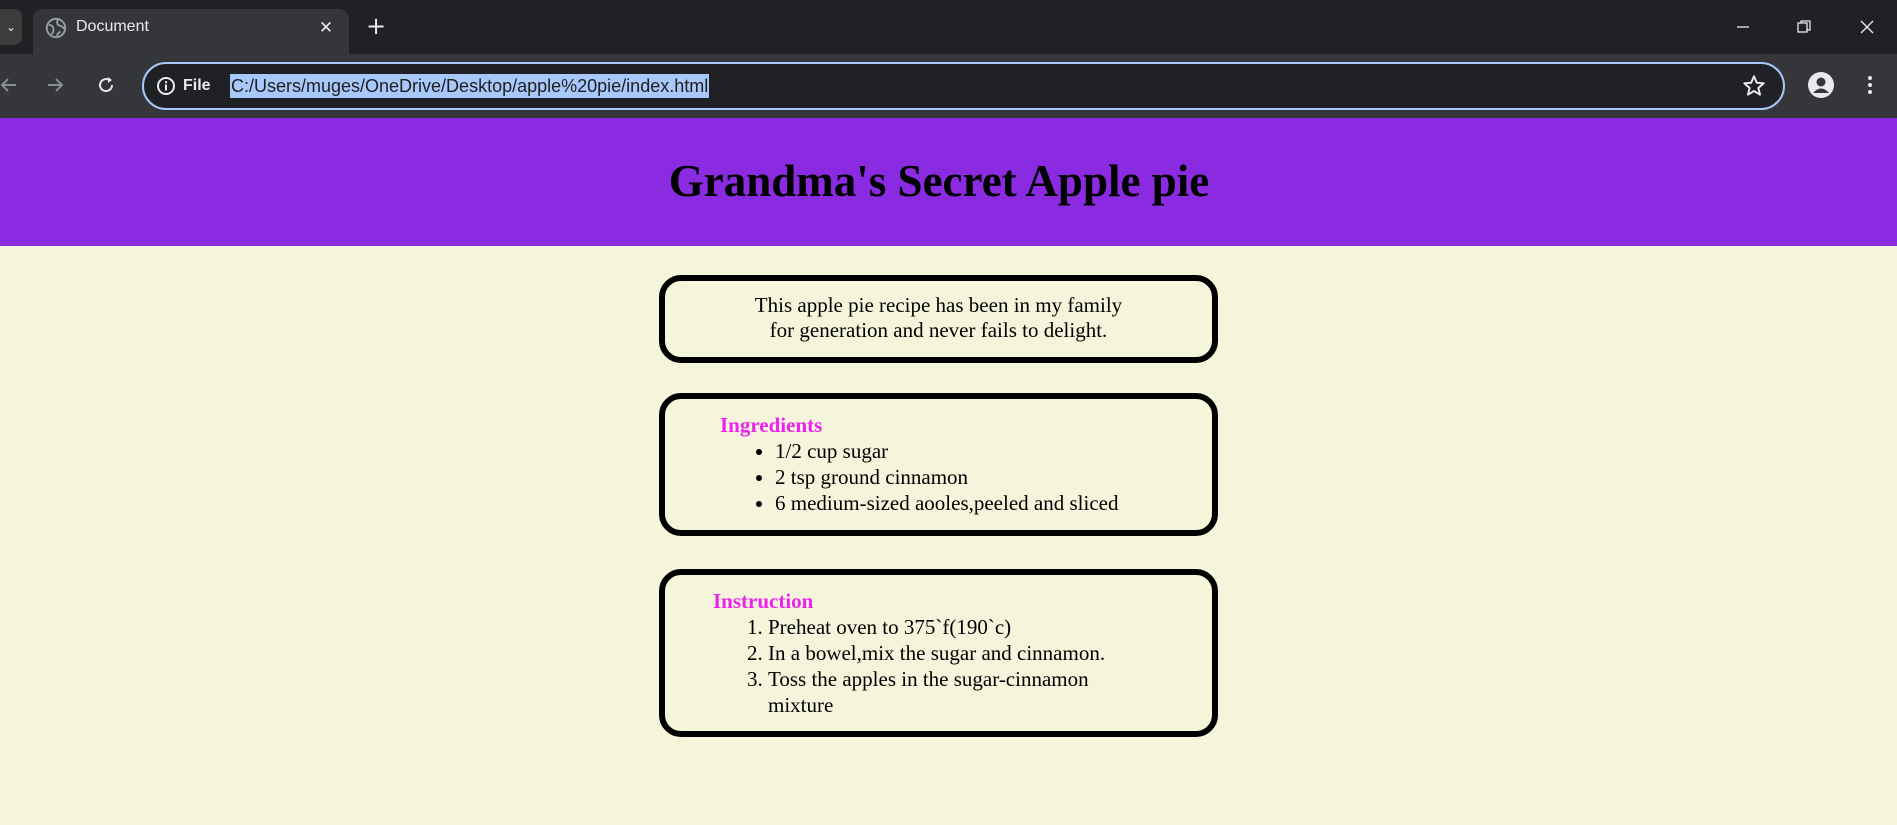  I want to click on site-info-label: File, so click(197, 85).